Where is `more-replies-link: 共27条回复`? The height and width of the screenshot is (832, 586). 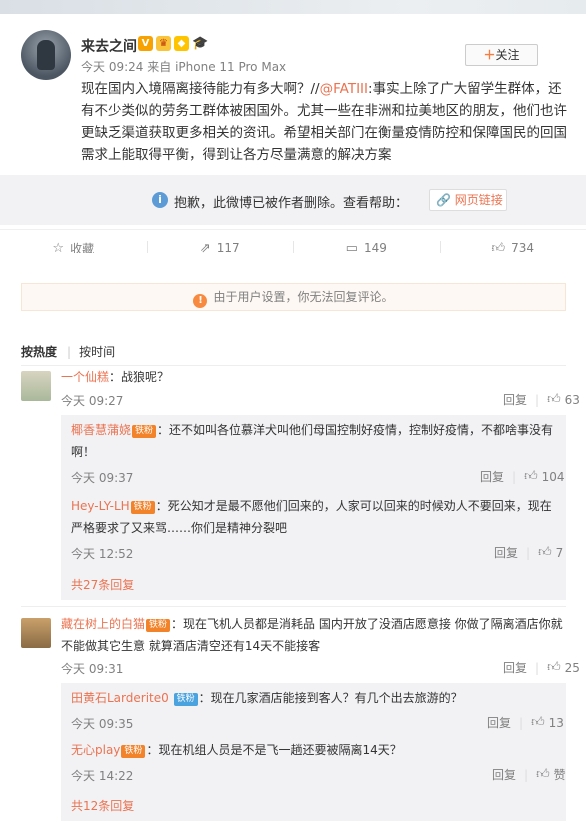
more-replies-link: 共27条回复 is located at coordinates (102, 584).